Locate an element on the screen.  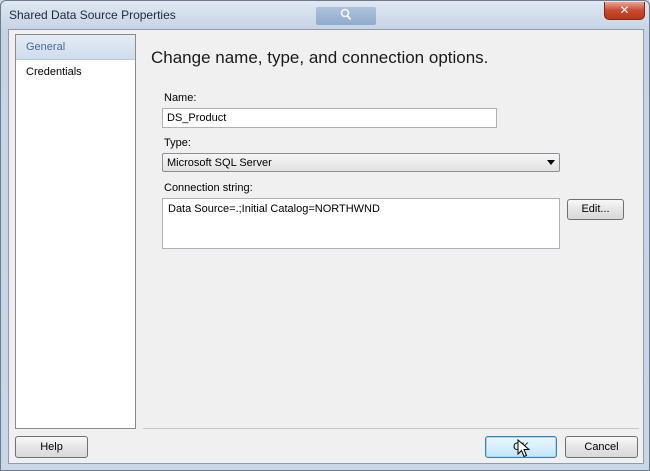
close-icon: ✕ is located at coordinates (624, 10).